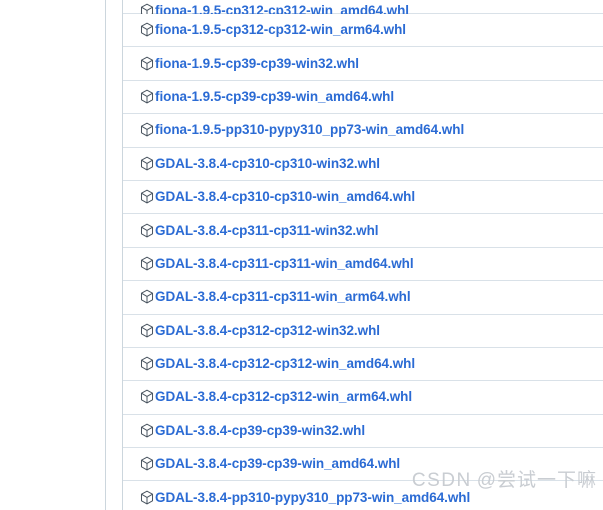 Image resolution: width=603 pixels, height=510 pixels. What do you see at coordinates (267, 231) in the screenshot?
I see `file-link: GDAL-3.8.4-cp311-cp311-win32.whl` at bounding box center [267, 231].